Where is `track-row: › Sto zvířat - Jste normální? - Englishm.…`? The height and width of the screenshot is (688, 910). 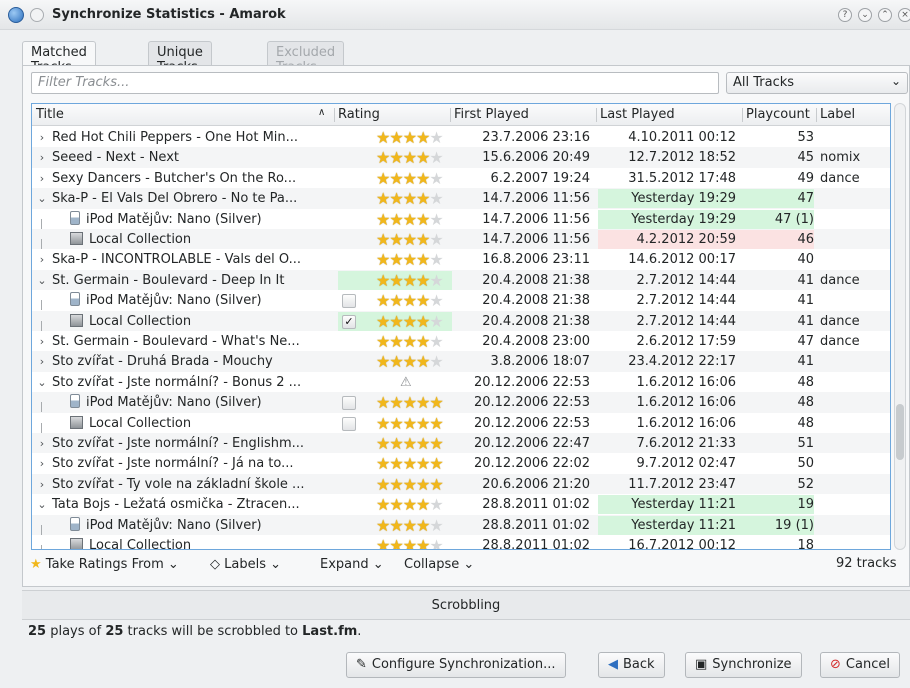 track-row: › Sto zvířat - Jste normální? - Englishm.… is located at coordinates (461, 443).